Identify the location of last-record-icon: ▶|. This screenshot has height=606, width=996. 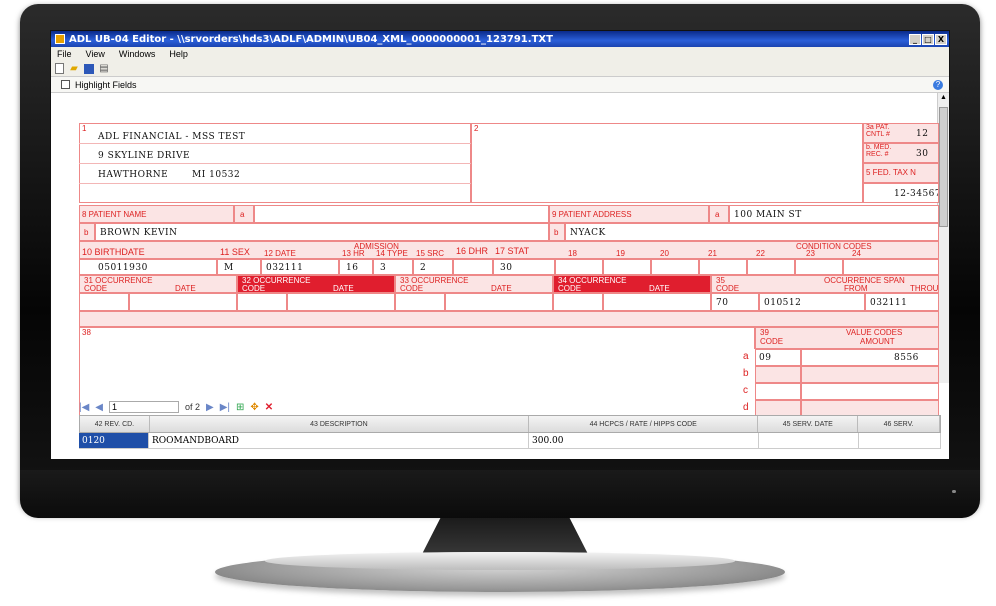
(225, 407).